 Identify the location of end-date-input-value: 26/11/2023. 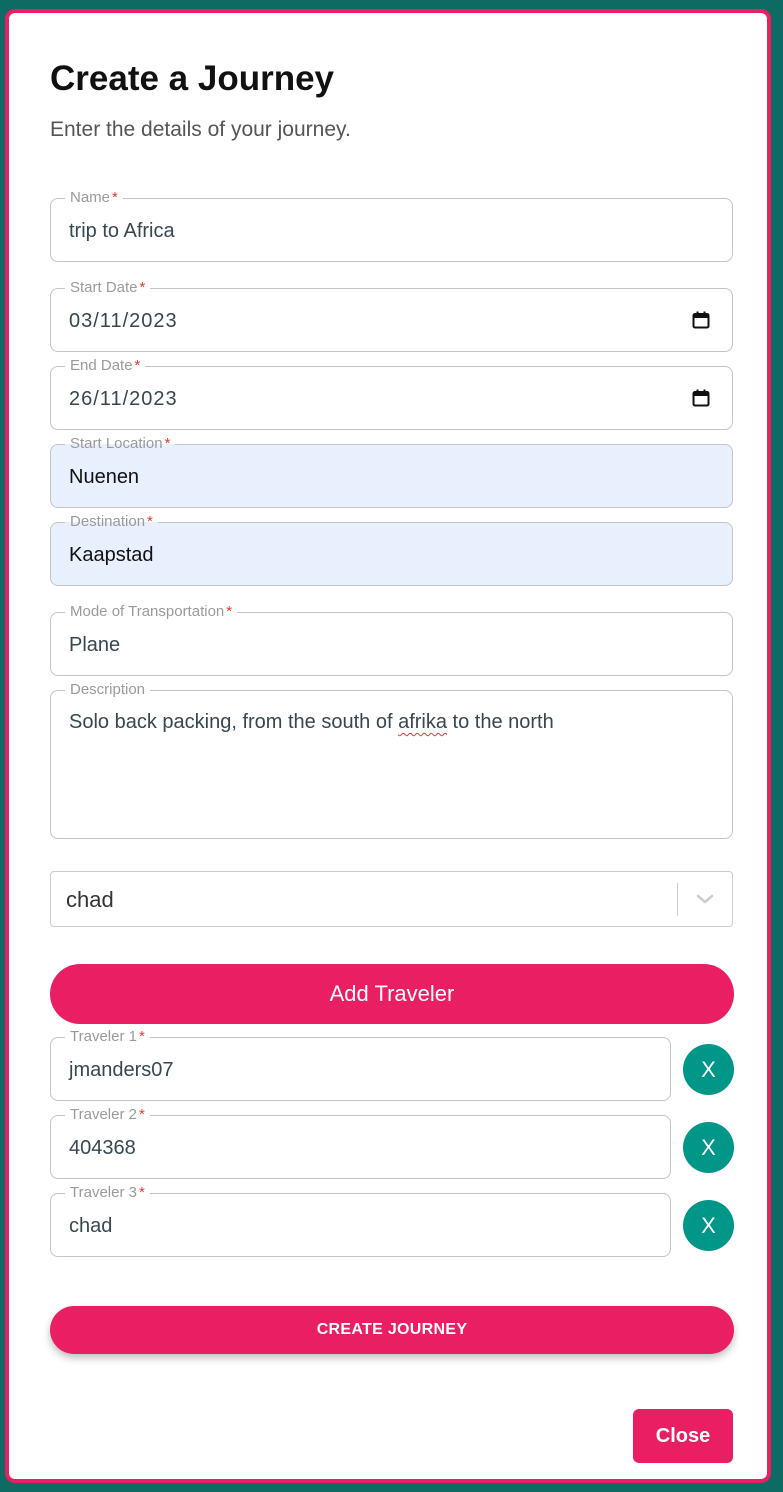
(123, 399).